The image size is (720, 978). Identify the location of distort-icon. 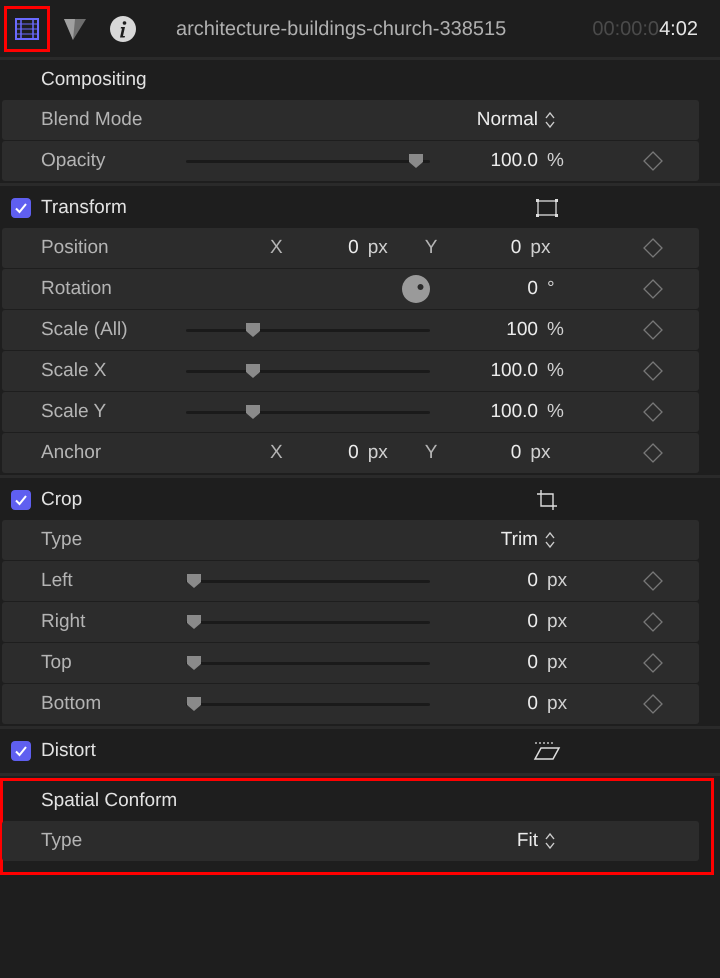
(547, 751).